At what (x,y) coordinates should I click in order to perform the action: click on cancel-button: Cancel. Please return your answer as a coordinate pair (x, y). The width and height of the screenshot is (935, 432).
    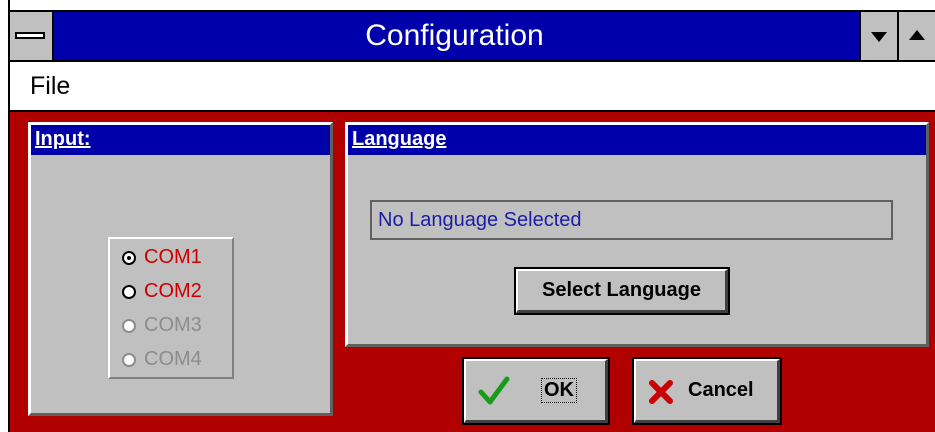
    Looking at the image, I should click on (707, 391).